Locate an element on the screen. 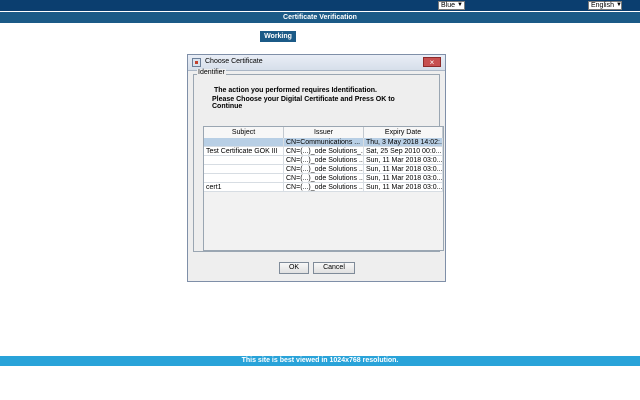 The width and height of the screenshot is (640, 400). language-select-value: English is located at coordinates (602, 5).